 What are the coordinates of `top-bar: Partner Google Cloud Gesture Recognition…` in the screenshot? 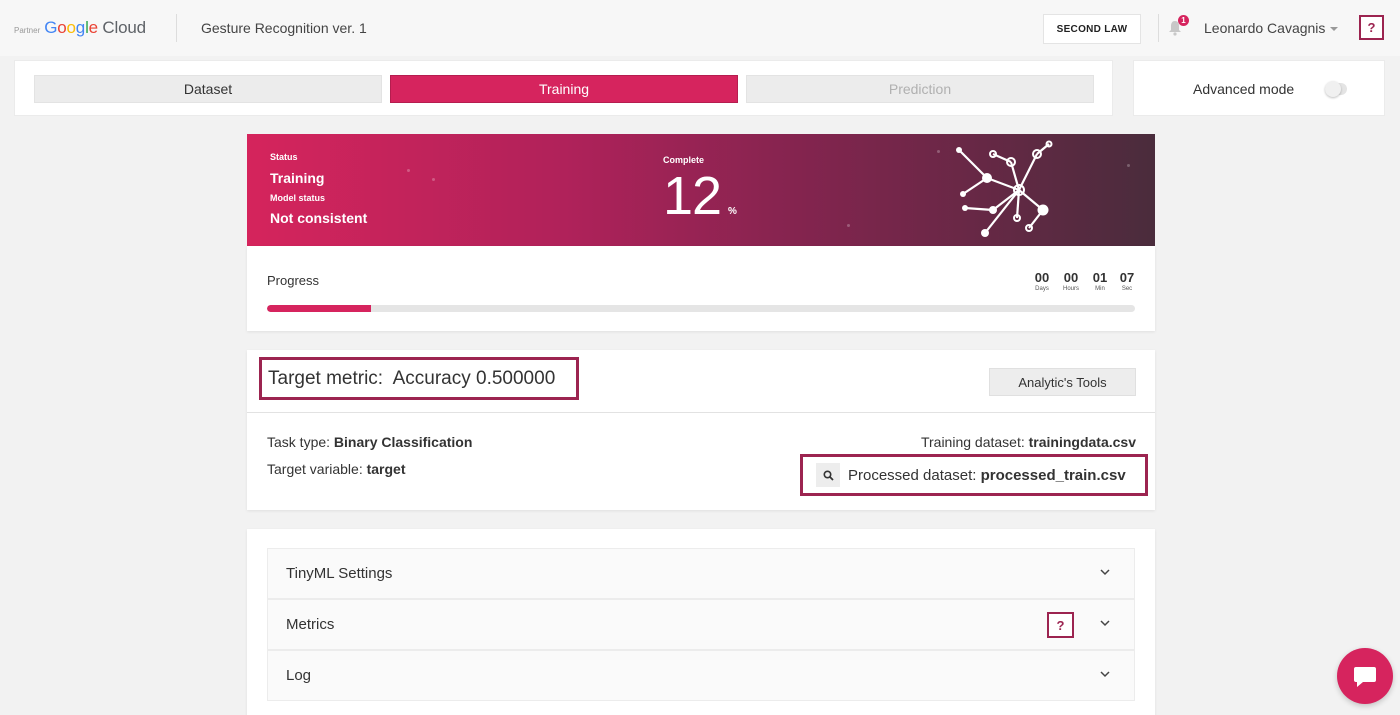 It's located at (700, 28).